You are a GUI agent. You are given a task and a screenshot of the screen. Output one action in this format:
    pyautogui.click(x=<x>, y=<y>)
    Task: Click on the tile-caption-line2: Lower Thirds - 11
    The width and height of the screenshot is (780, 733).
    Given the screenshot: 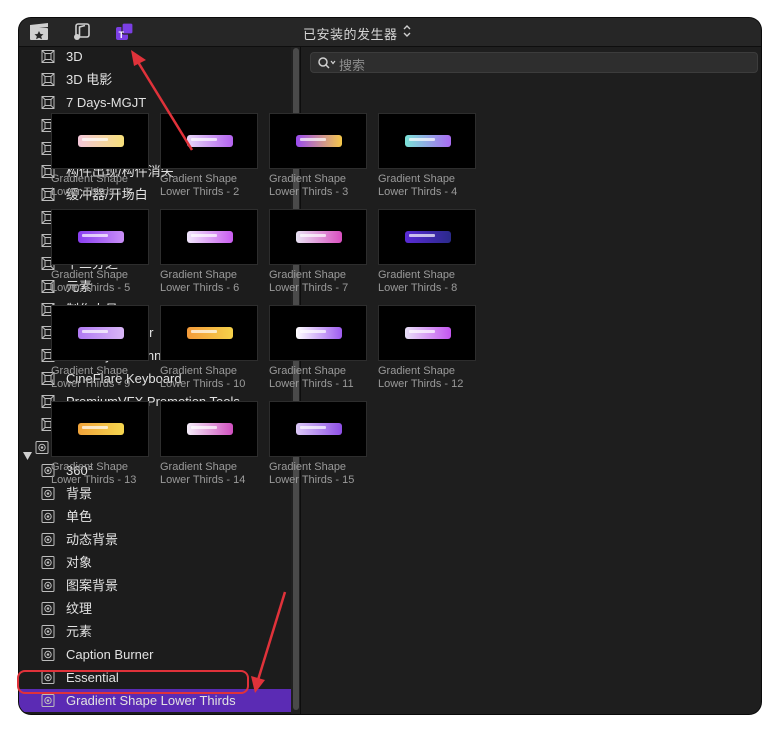 What is the action you would take?
    pyautogui.click(x=311, y=384)
    